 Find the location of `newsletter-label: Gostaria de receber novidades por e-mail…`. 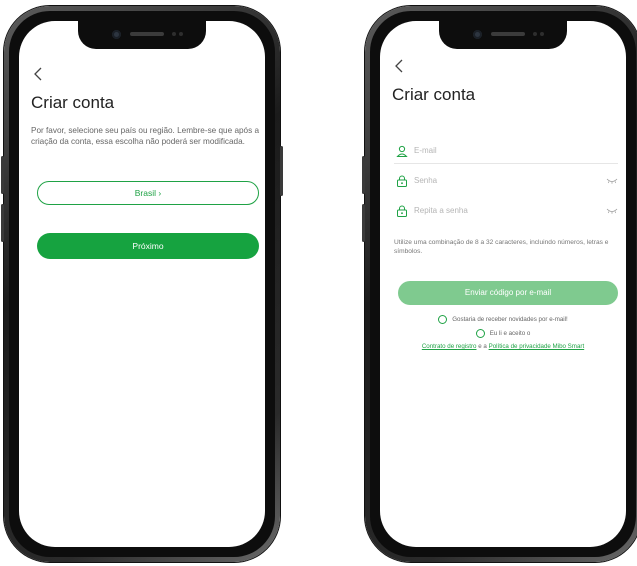

newsletter-label: Gostaria de receber novidades por e-mail… is located at coordinates (510, 320).